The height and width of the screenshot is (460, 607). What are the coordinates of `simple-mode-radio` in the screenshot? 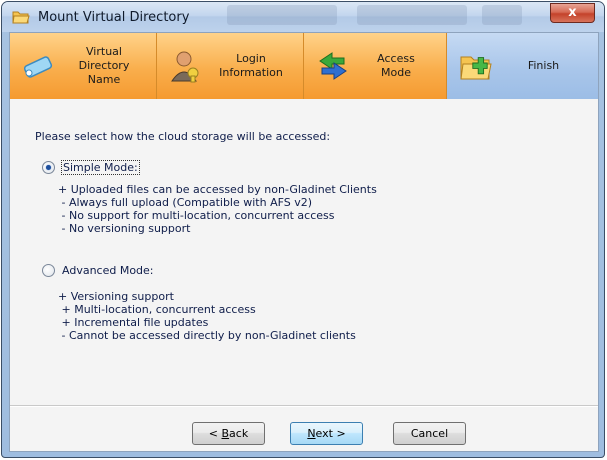 It's located at (48, 167).